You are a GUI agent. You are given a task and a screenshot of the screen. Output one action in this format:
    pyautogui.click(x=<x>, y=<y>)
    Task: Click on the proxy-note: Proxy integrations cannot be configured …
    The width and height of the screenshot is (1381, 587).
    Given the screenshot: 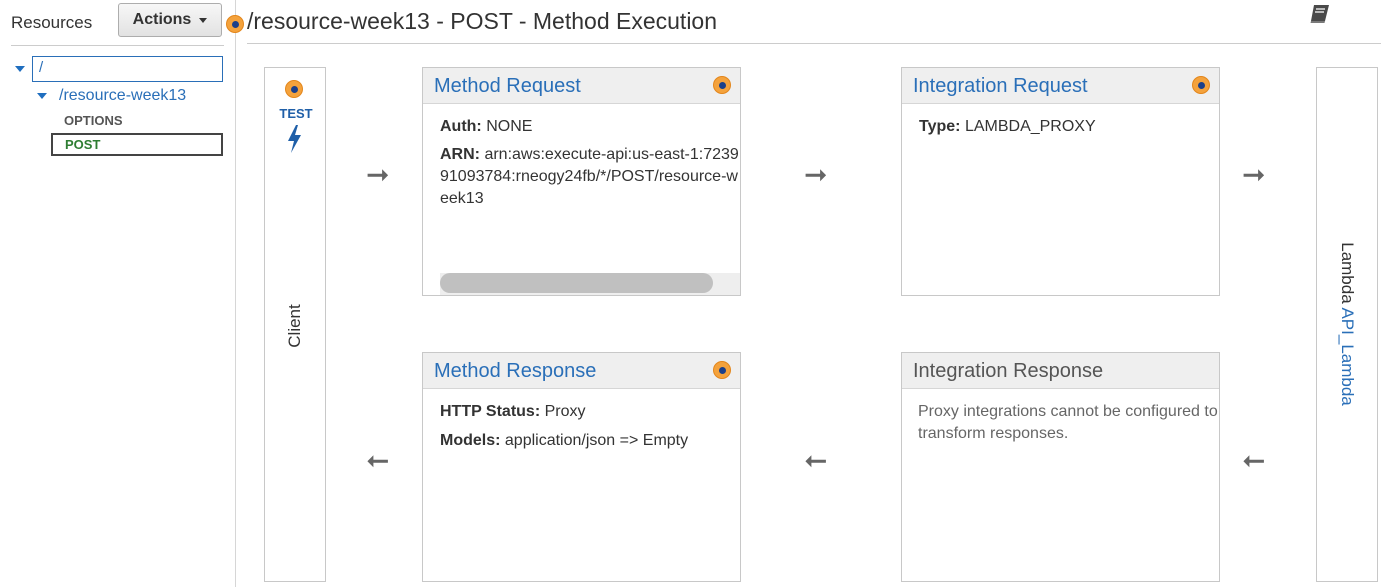 What is the action you would take?
    pyautogui.click(x=1068, y=422)
    